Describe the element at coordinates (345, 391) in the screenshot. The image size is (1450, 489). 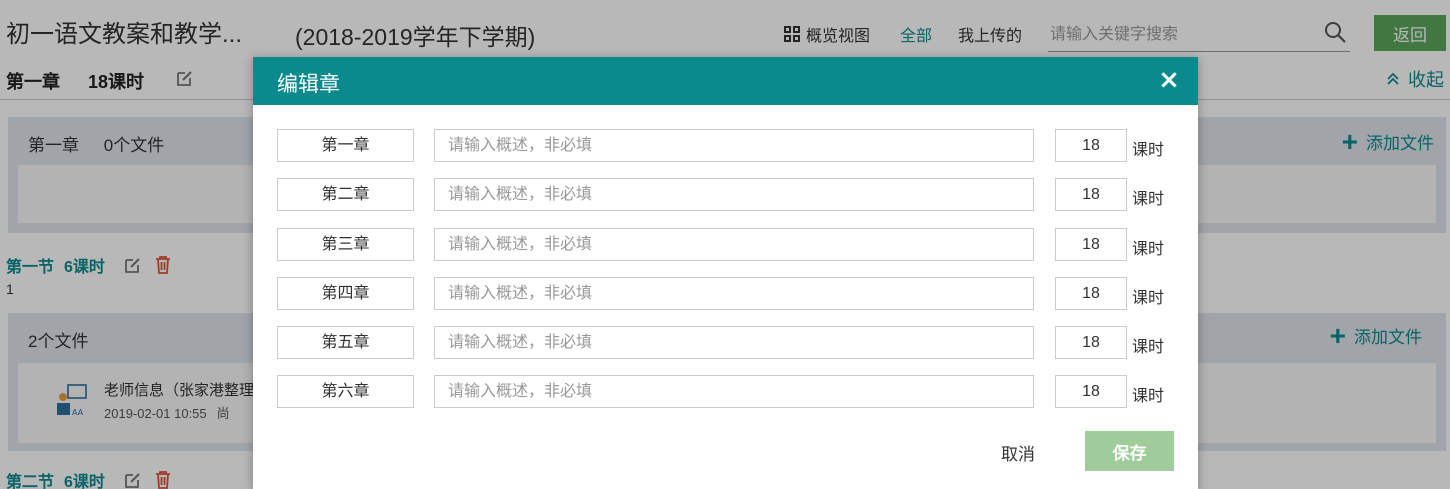
I see `chapter-name-box: 第六章` at that location.